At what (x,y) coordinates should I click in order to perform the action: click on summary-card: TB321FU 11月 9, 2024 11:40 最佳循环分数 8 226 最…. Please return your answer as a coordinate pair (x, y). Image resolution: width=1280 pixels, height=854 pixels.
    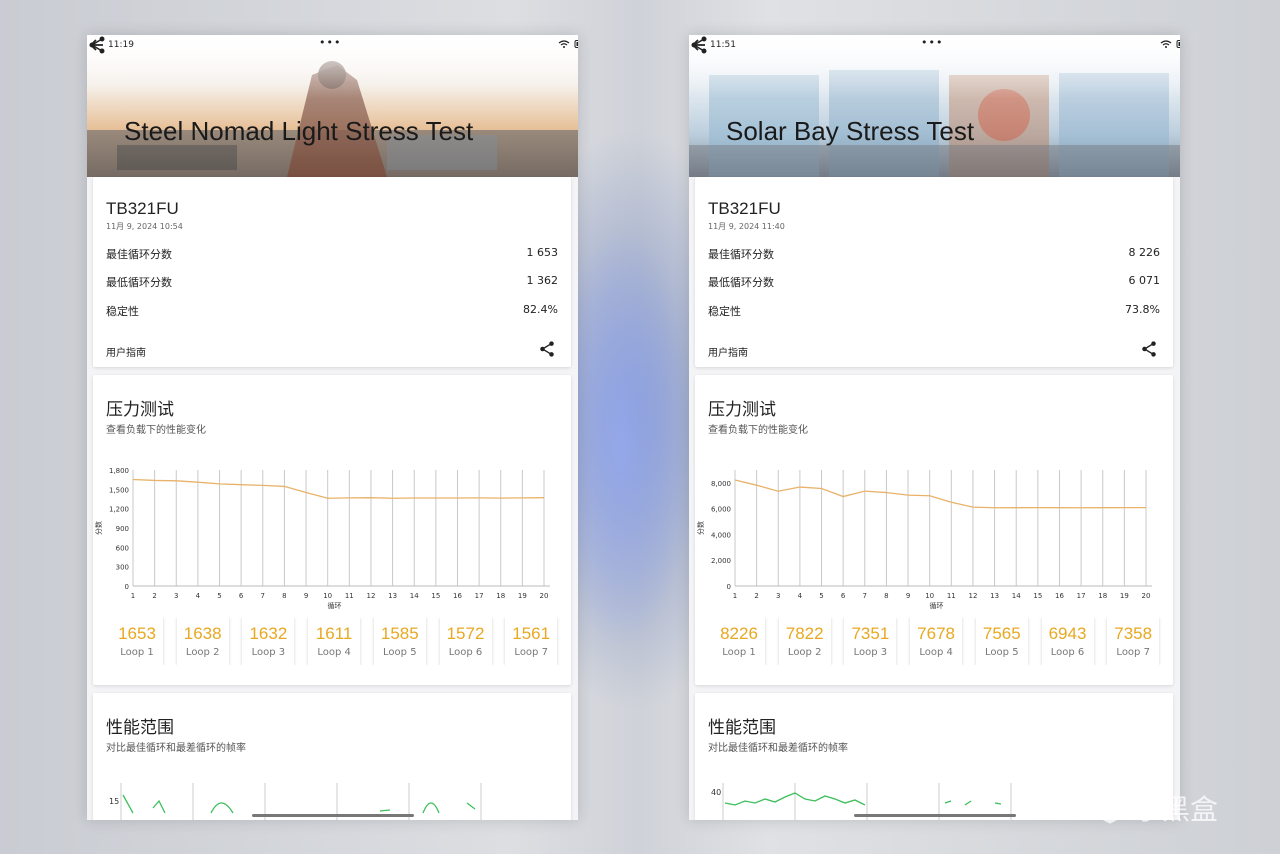
    Looking at the image, I should click on (934, 272).